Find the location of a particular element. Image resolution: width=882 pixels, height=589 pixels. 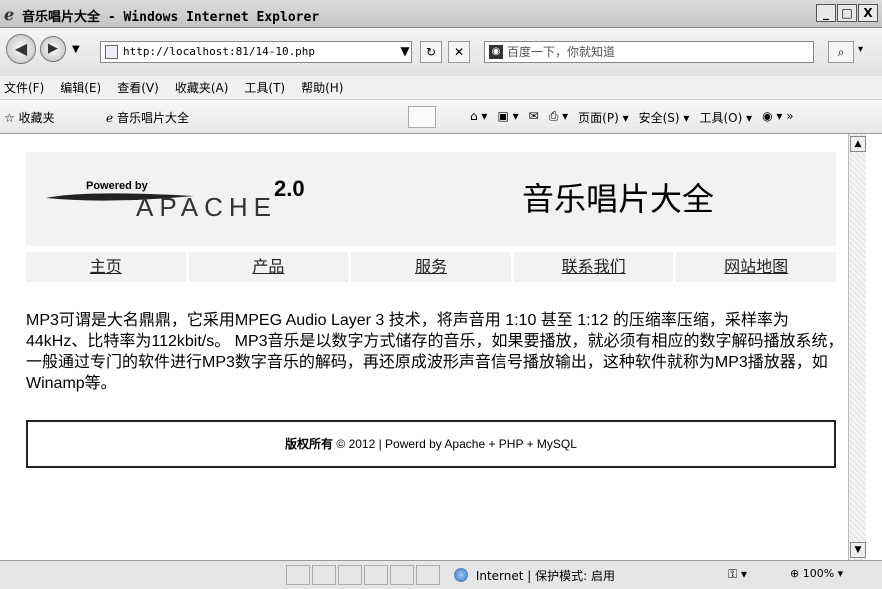

recent-pages-dropdown-icon: ▼ is located at coordinates (76, 49).